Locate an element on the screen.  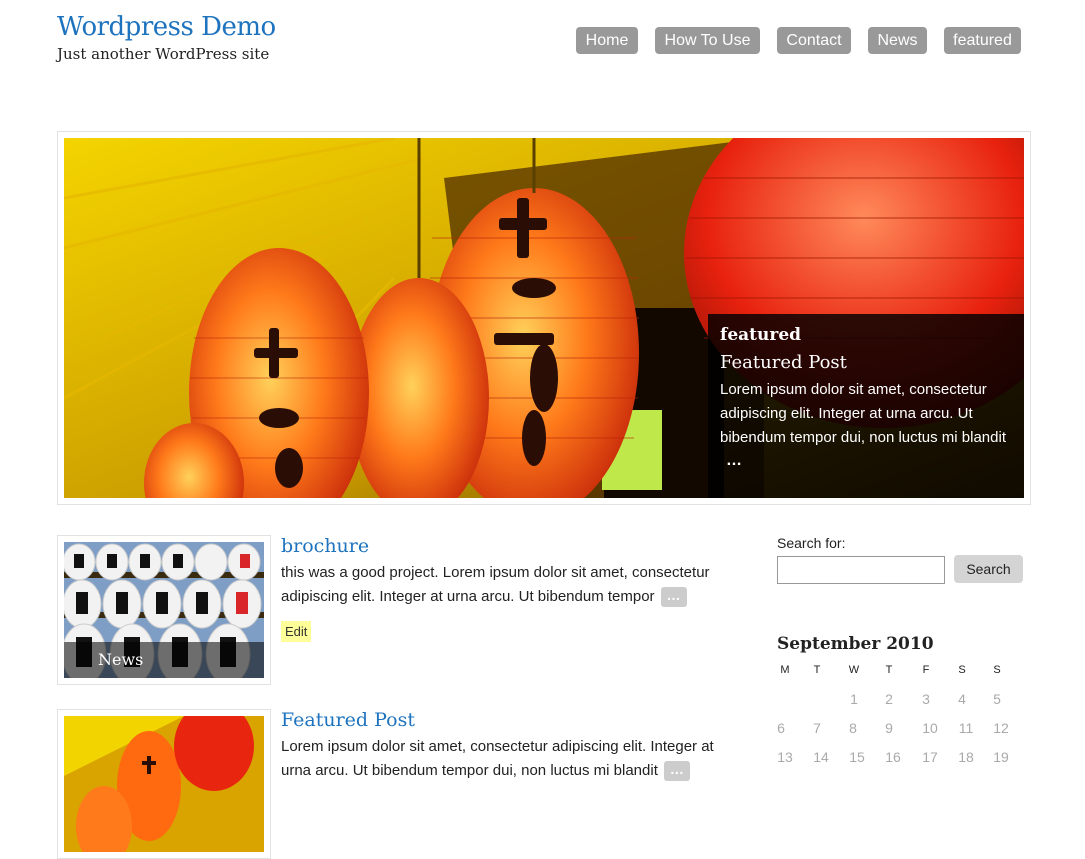
post-thumbnail: News is located at coordinates (164, 610).